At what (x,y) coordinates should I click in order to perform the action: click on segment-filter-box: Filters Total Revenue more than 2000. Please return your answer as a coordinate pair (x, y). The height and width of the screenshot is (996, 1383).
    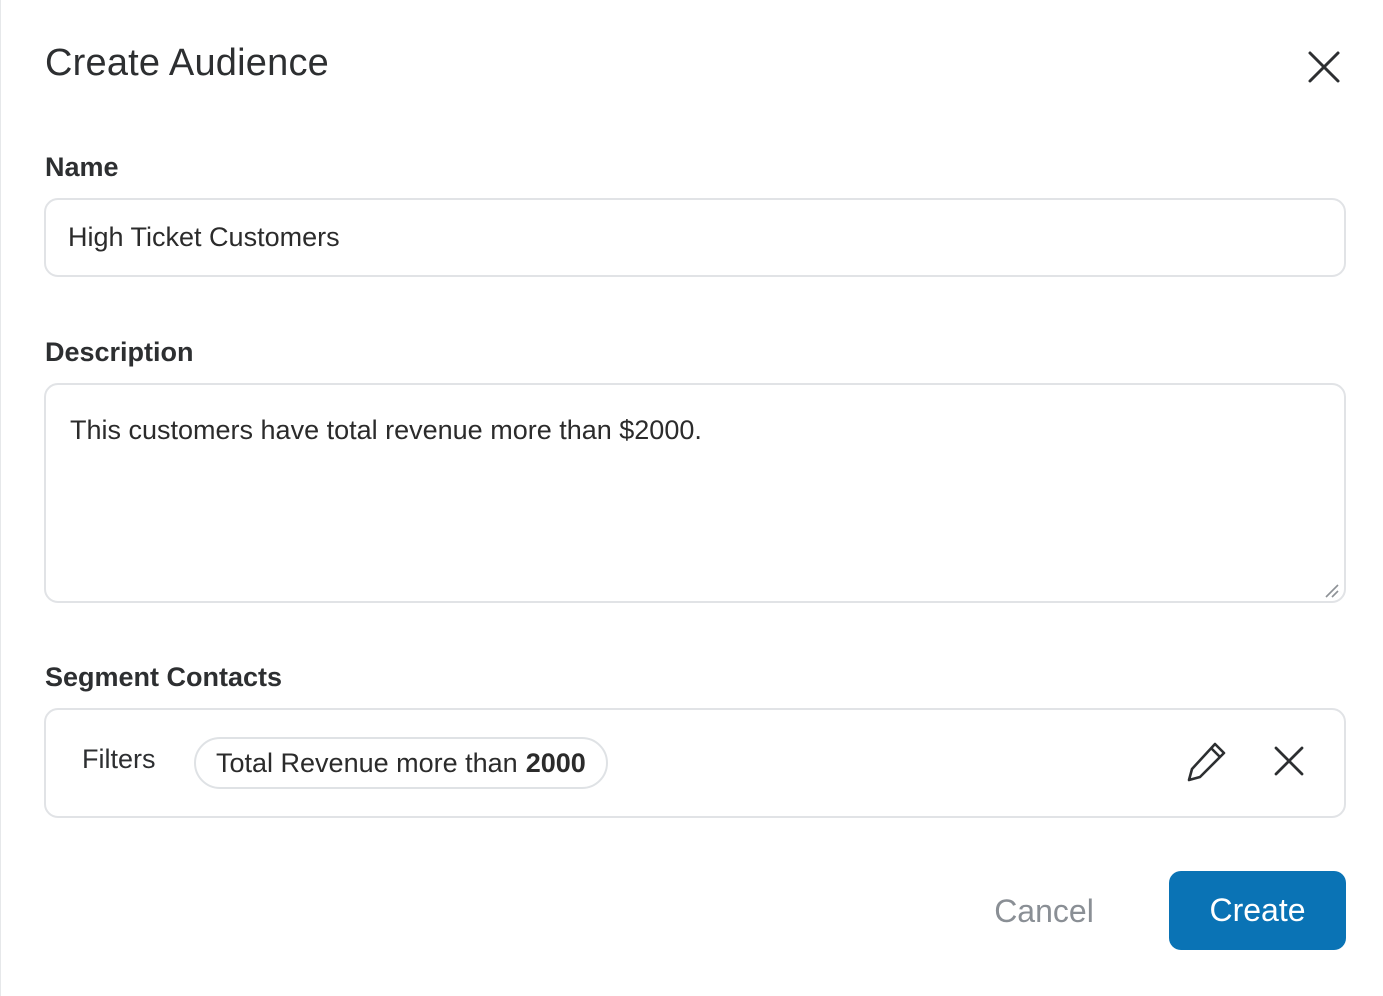
    Looking at the image, I should click on (695, 763).